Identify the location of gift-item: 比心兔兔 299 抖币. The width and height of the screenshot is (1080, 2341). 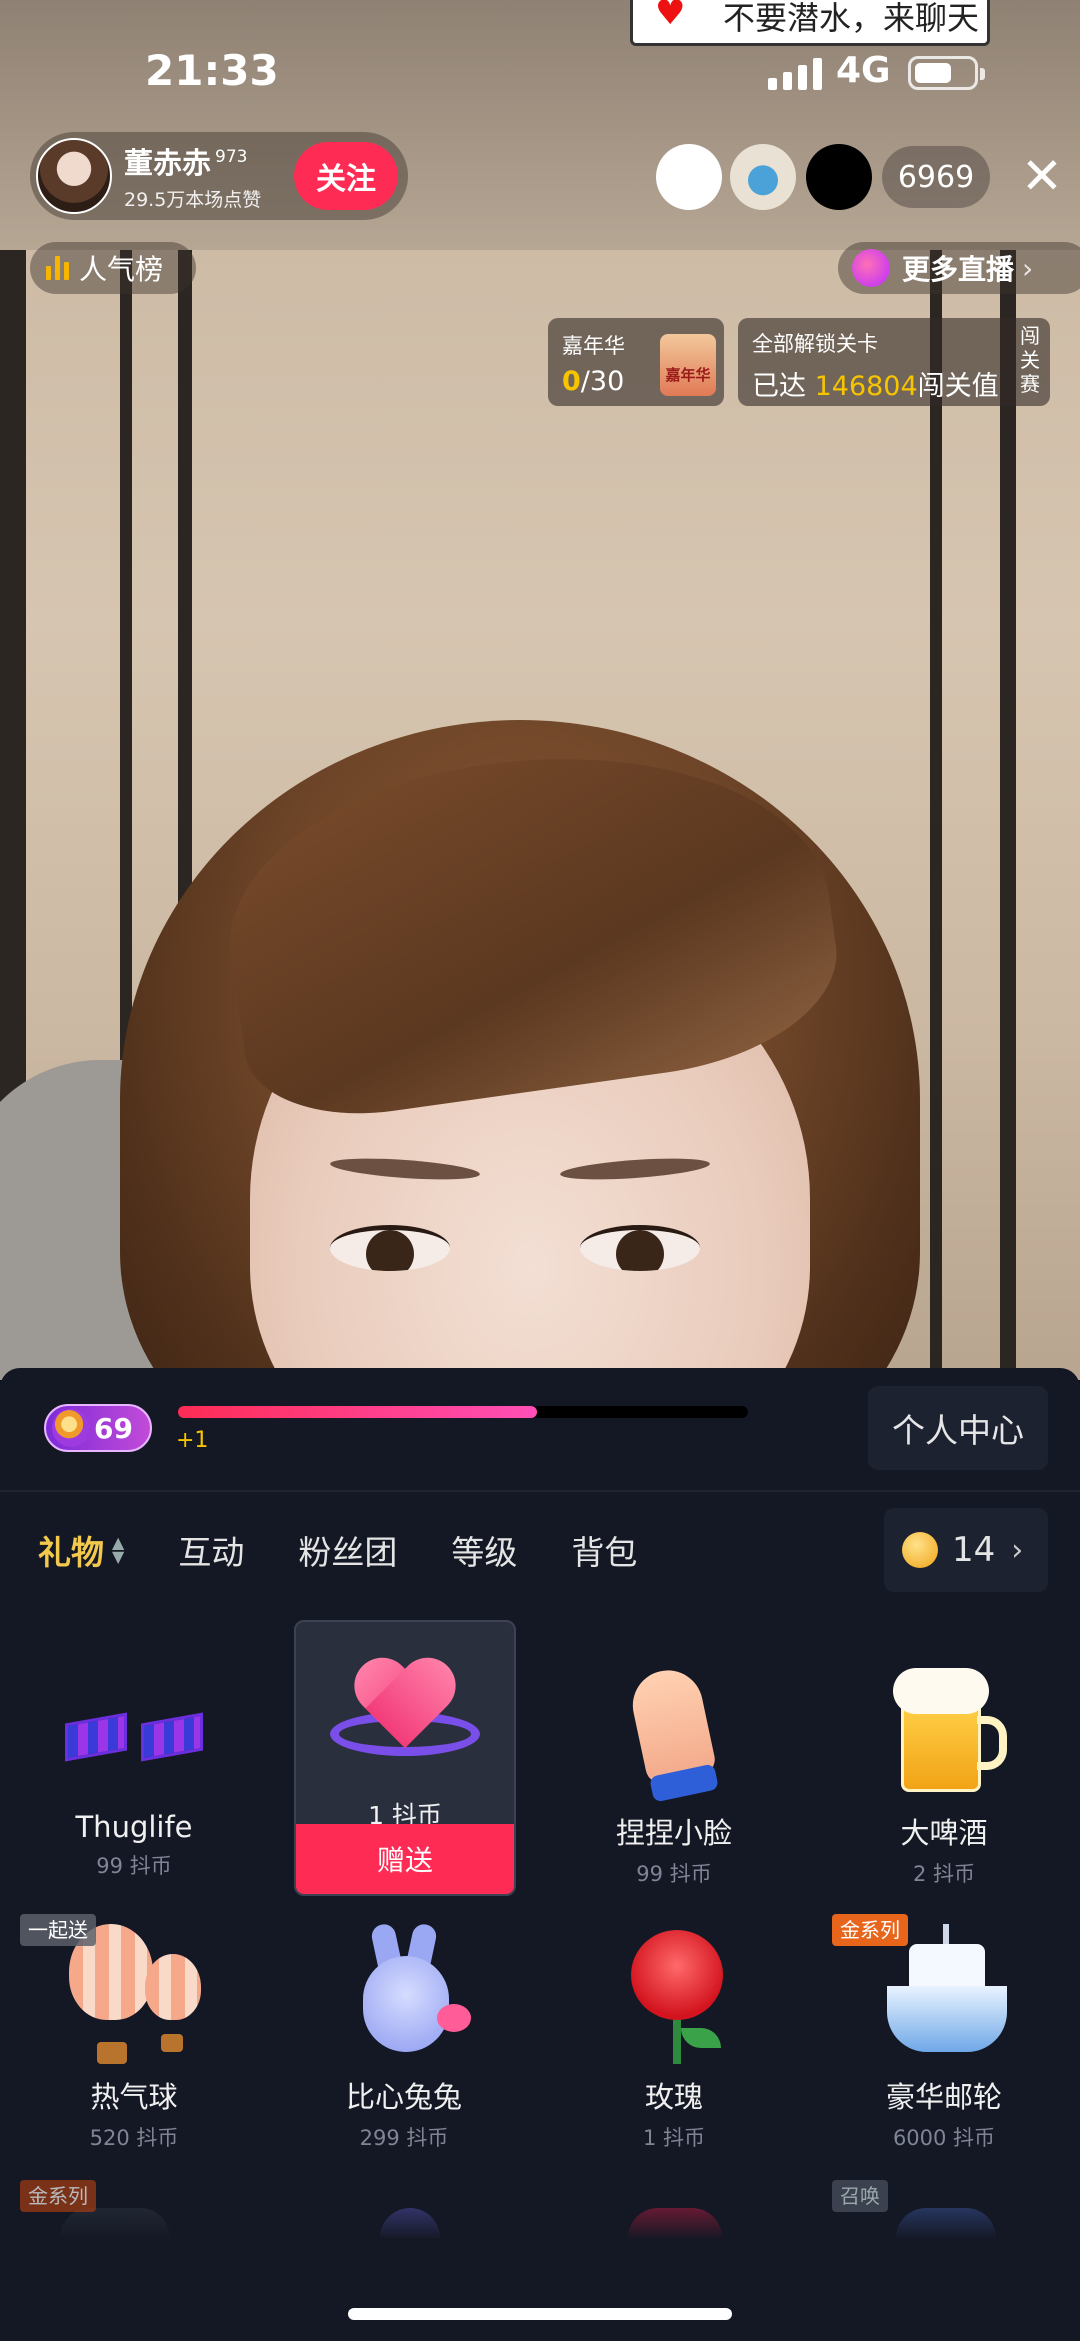
(404, 2058).